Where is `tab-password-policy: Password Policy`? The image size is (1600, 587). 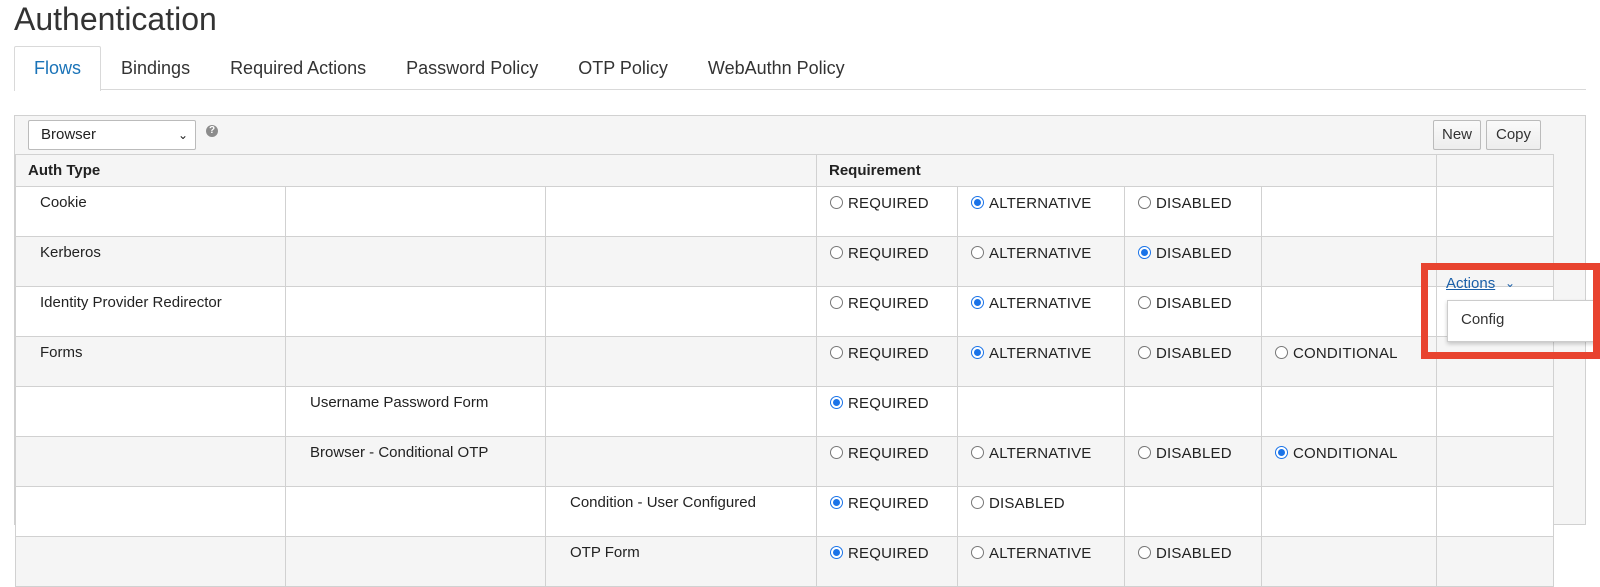 tab-password-policy: Password Policy is located at coordinates (472, 67).